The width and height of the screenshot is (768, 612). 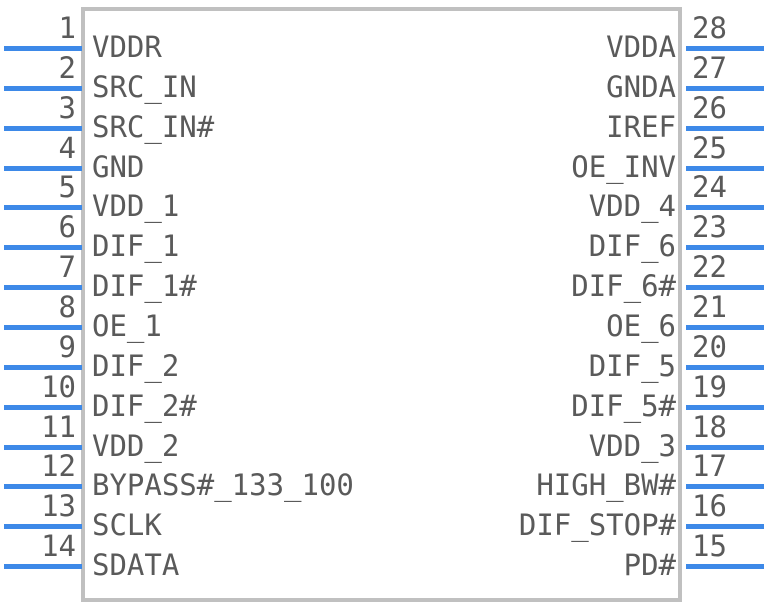 What do you see at coordinates (144, 405) in the screenshot?
I see `pin-label-10: DIF_2#` at bounding box center [144, 405].